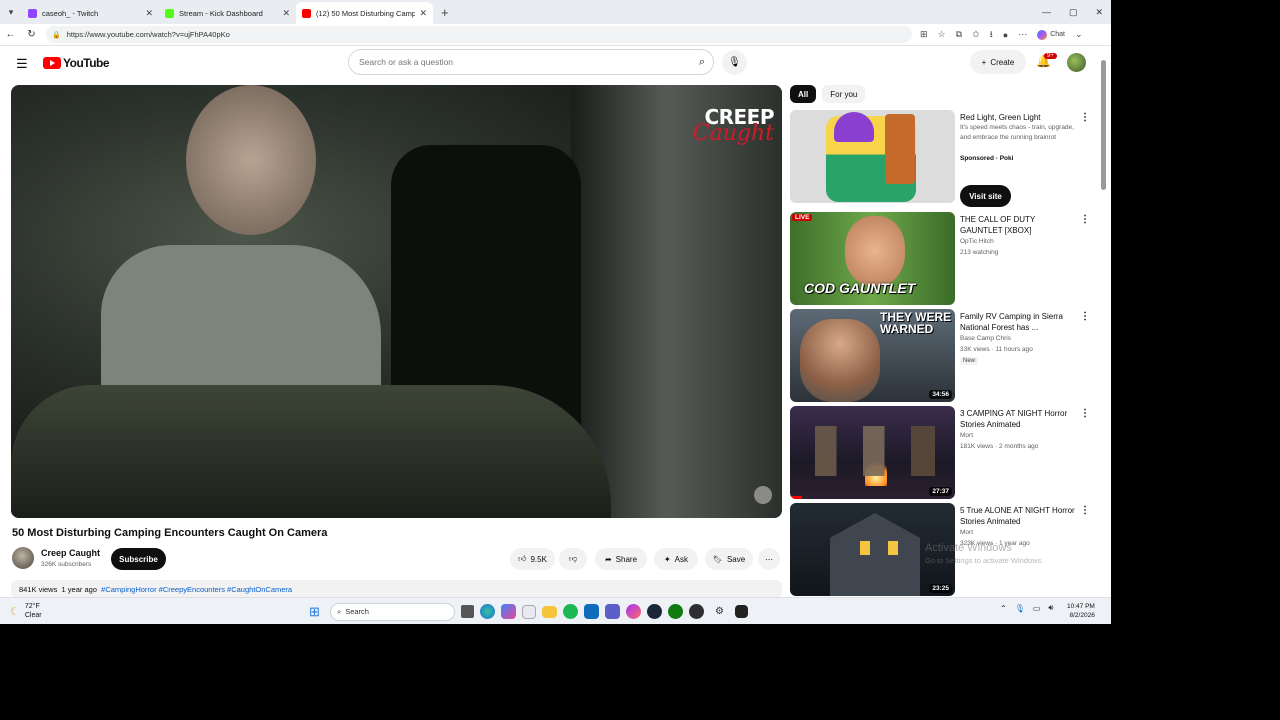 The height and width of the screenshot is (720, 1280). What do you see at coordinates (445, 12) in the screenshot?
I see `new-tab-icon: +` at bounding box center [445, 12].